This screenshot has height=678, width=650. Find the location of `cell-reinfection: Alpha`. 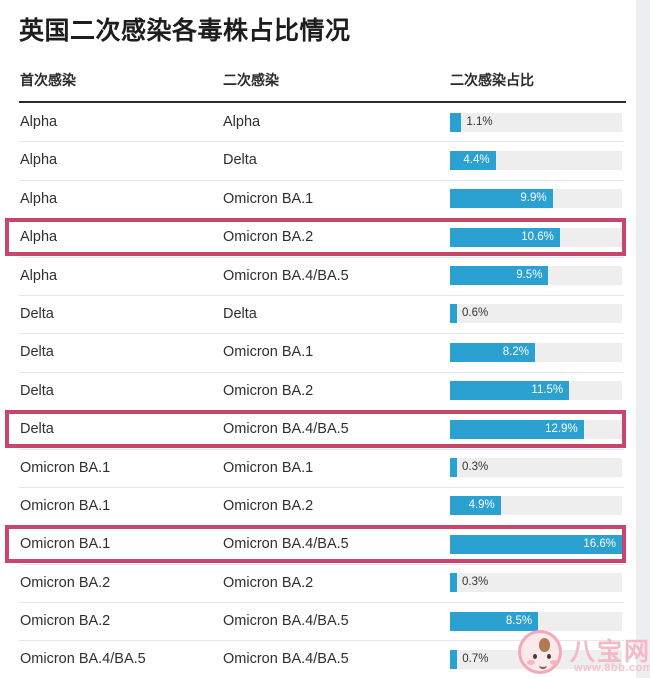

cell-reinfection: Alpha is located at coordinates (242, 122).